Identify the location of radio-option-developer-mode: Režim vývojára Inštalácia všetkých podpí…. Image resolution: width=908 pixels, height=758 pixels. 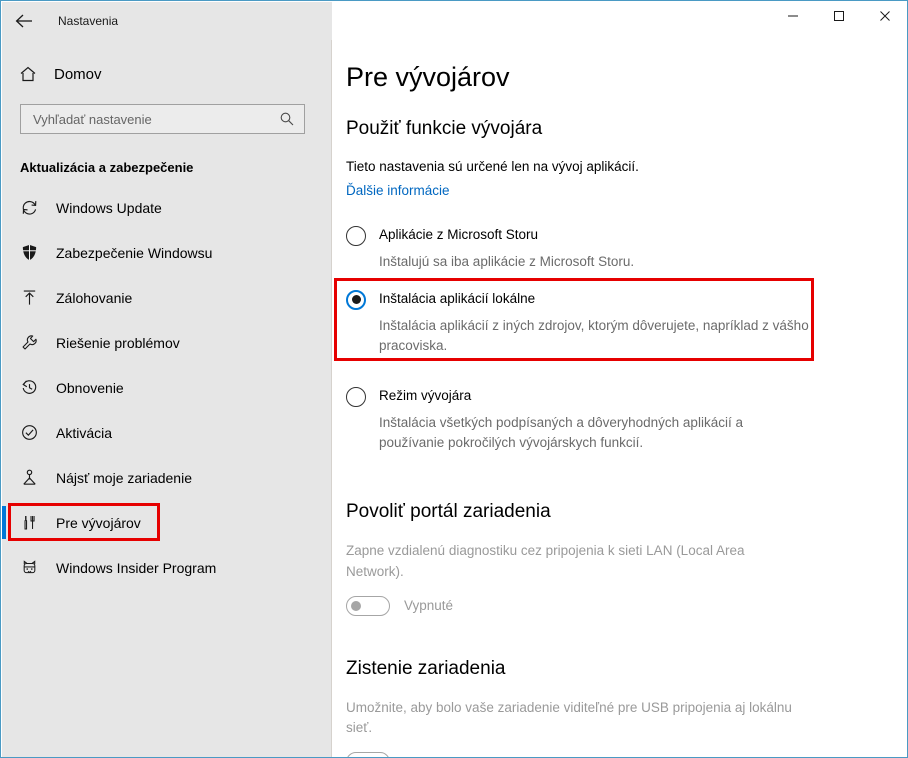
(626, 419).